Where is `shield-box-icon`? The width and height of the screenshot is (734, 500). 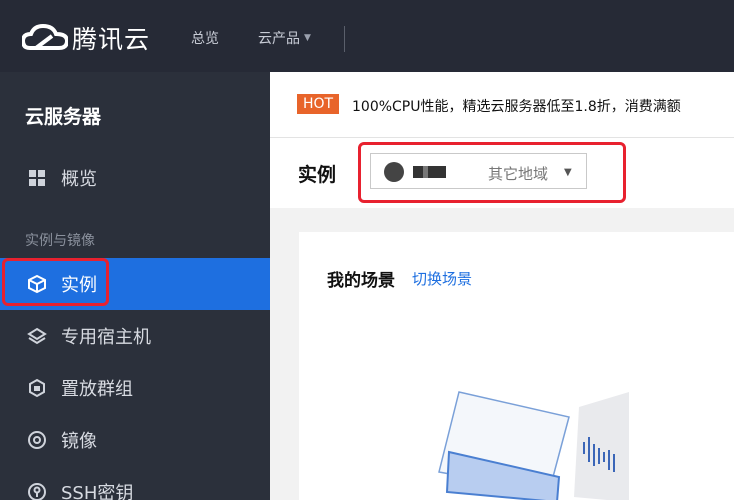 shield-box-icon is located at coordinates (37, 388).